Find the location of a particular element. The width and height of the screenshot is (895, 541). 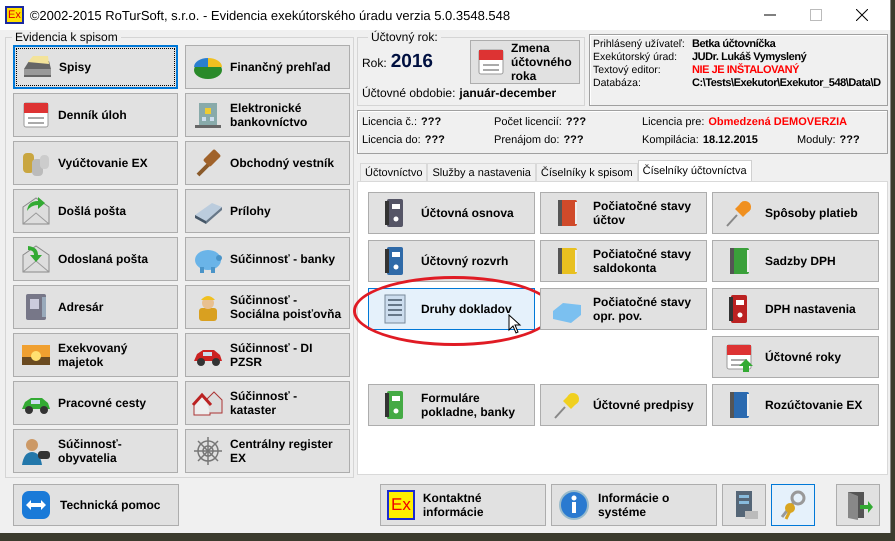

menu-button: Vyúčtovanie EX is located at coordinates (95, 163).